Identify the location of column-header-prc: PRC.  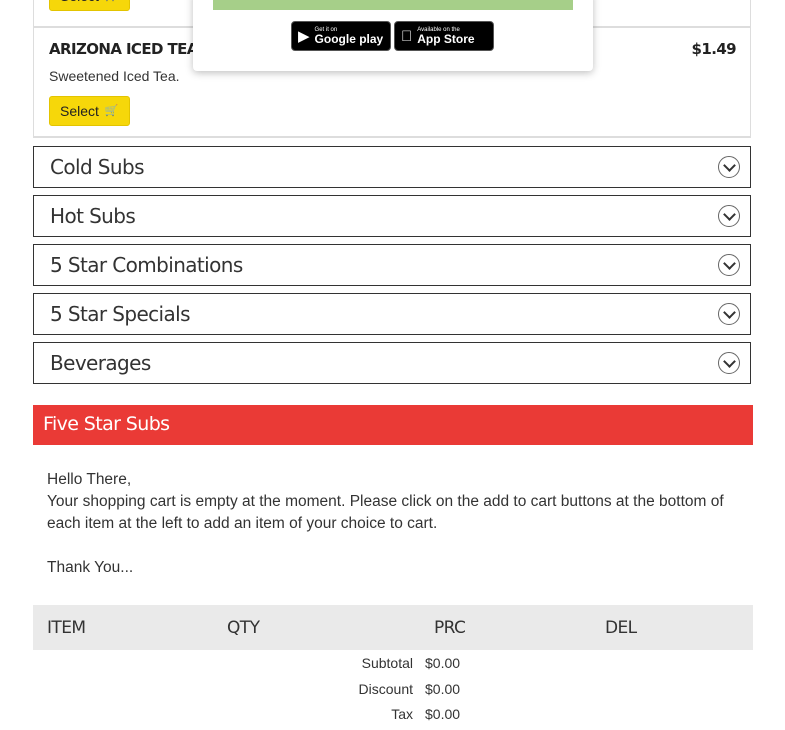
(450, 628).